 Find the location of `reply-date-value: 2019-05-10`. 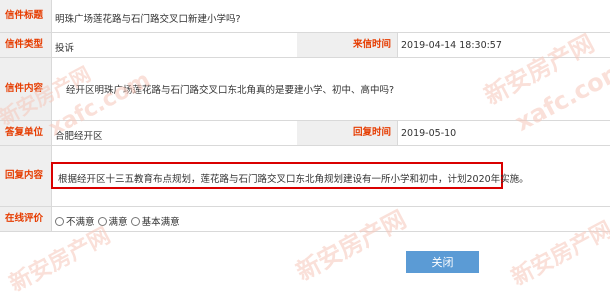

reply-date-value: 2019-05-10 is located at coordinates (429, 133).